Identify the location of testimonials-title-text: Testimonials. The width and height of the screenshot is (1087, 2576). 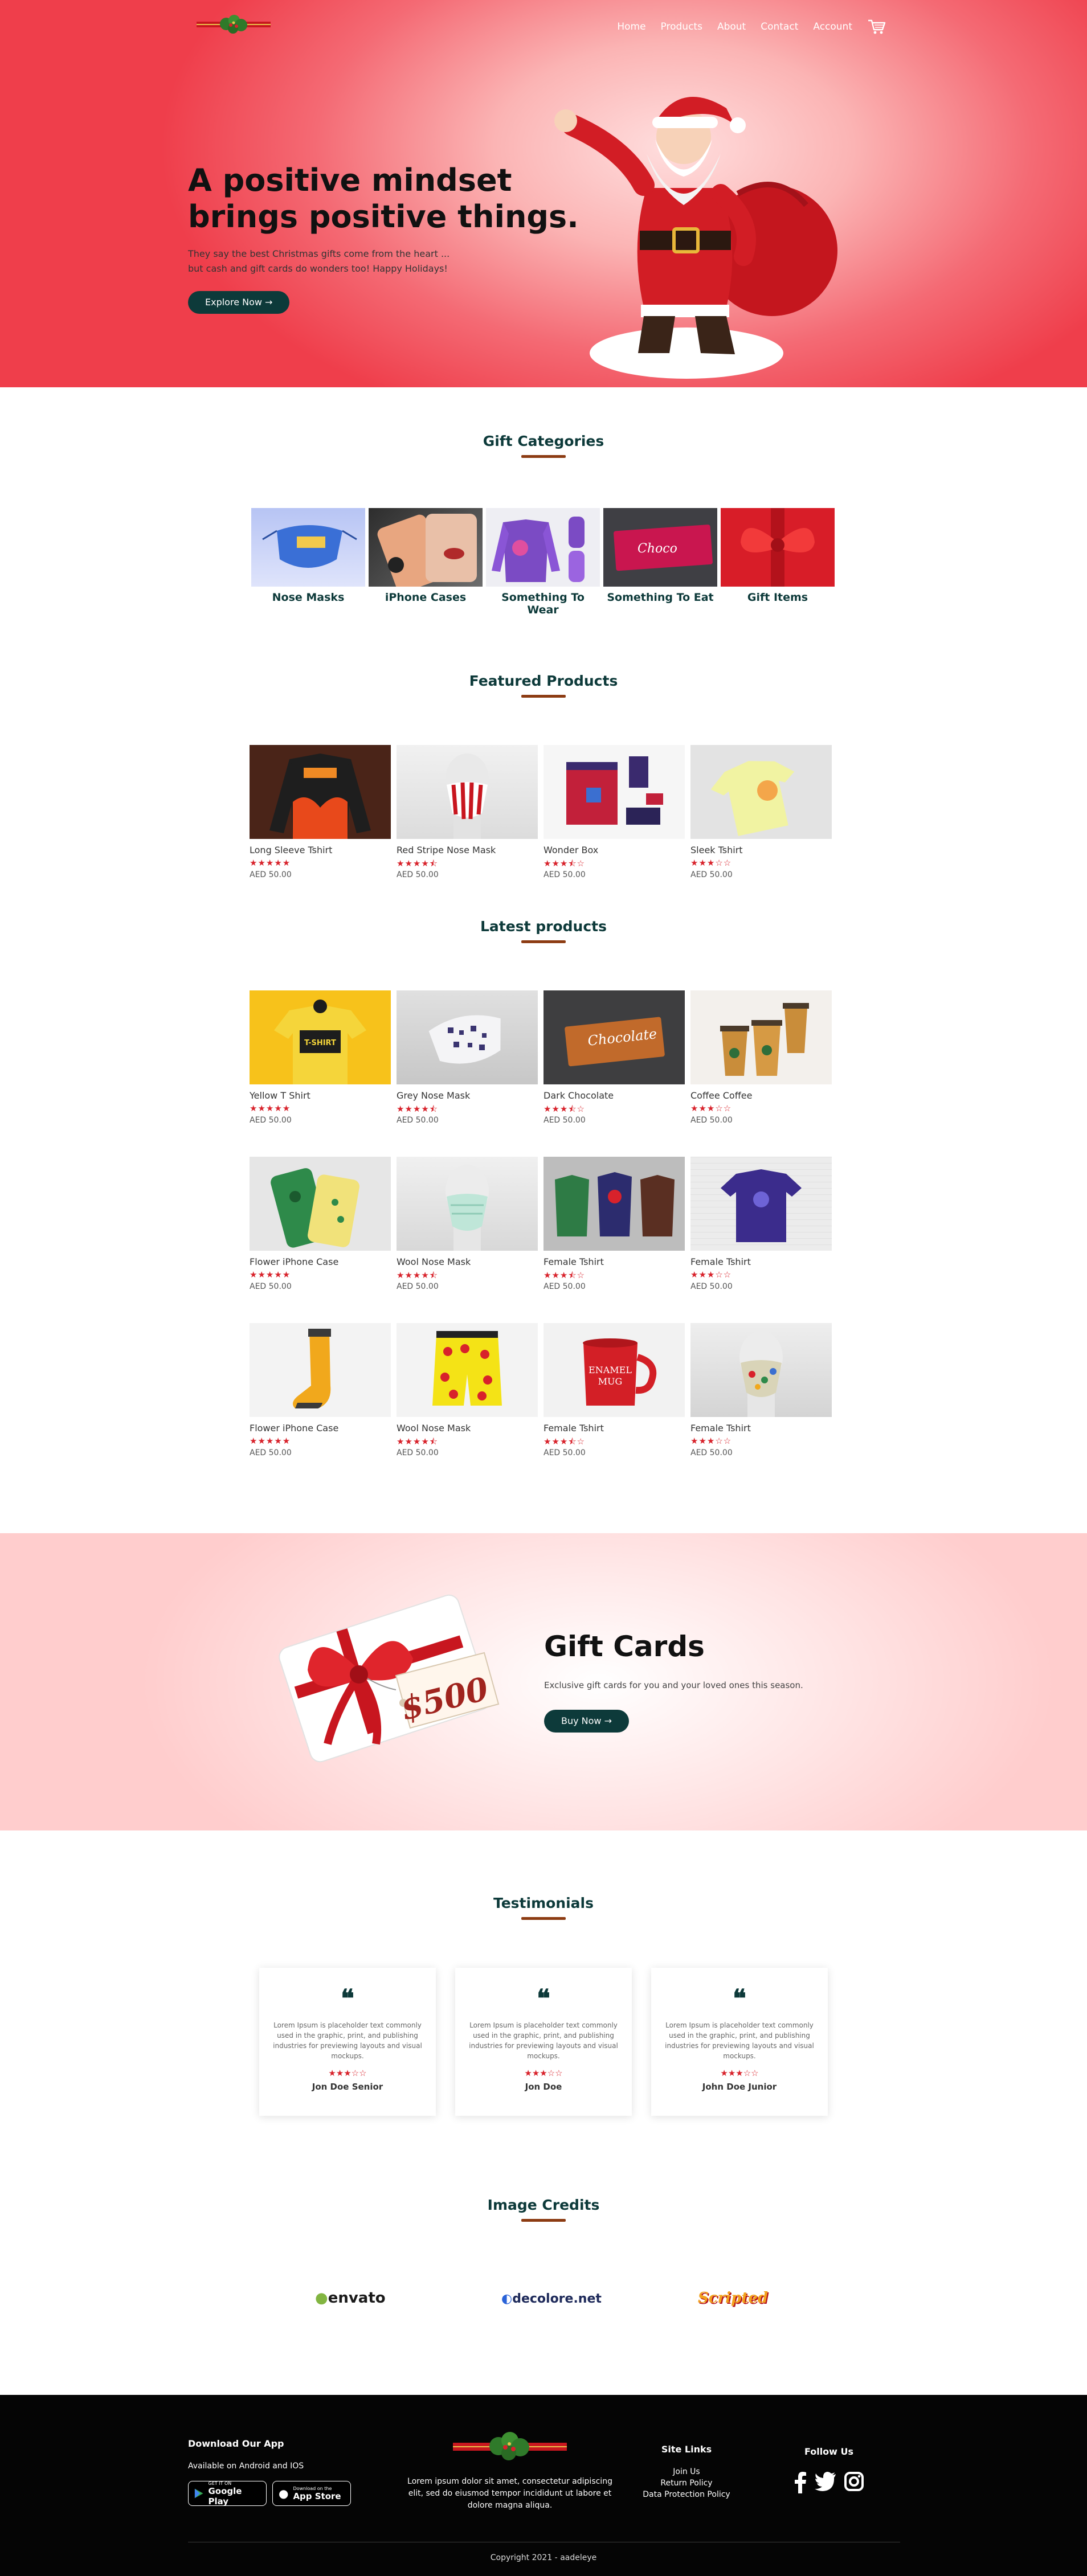
(543, 1903).